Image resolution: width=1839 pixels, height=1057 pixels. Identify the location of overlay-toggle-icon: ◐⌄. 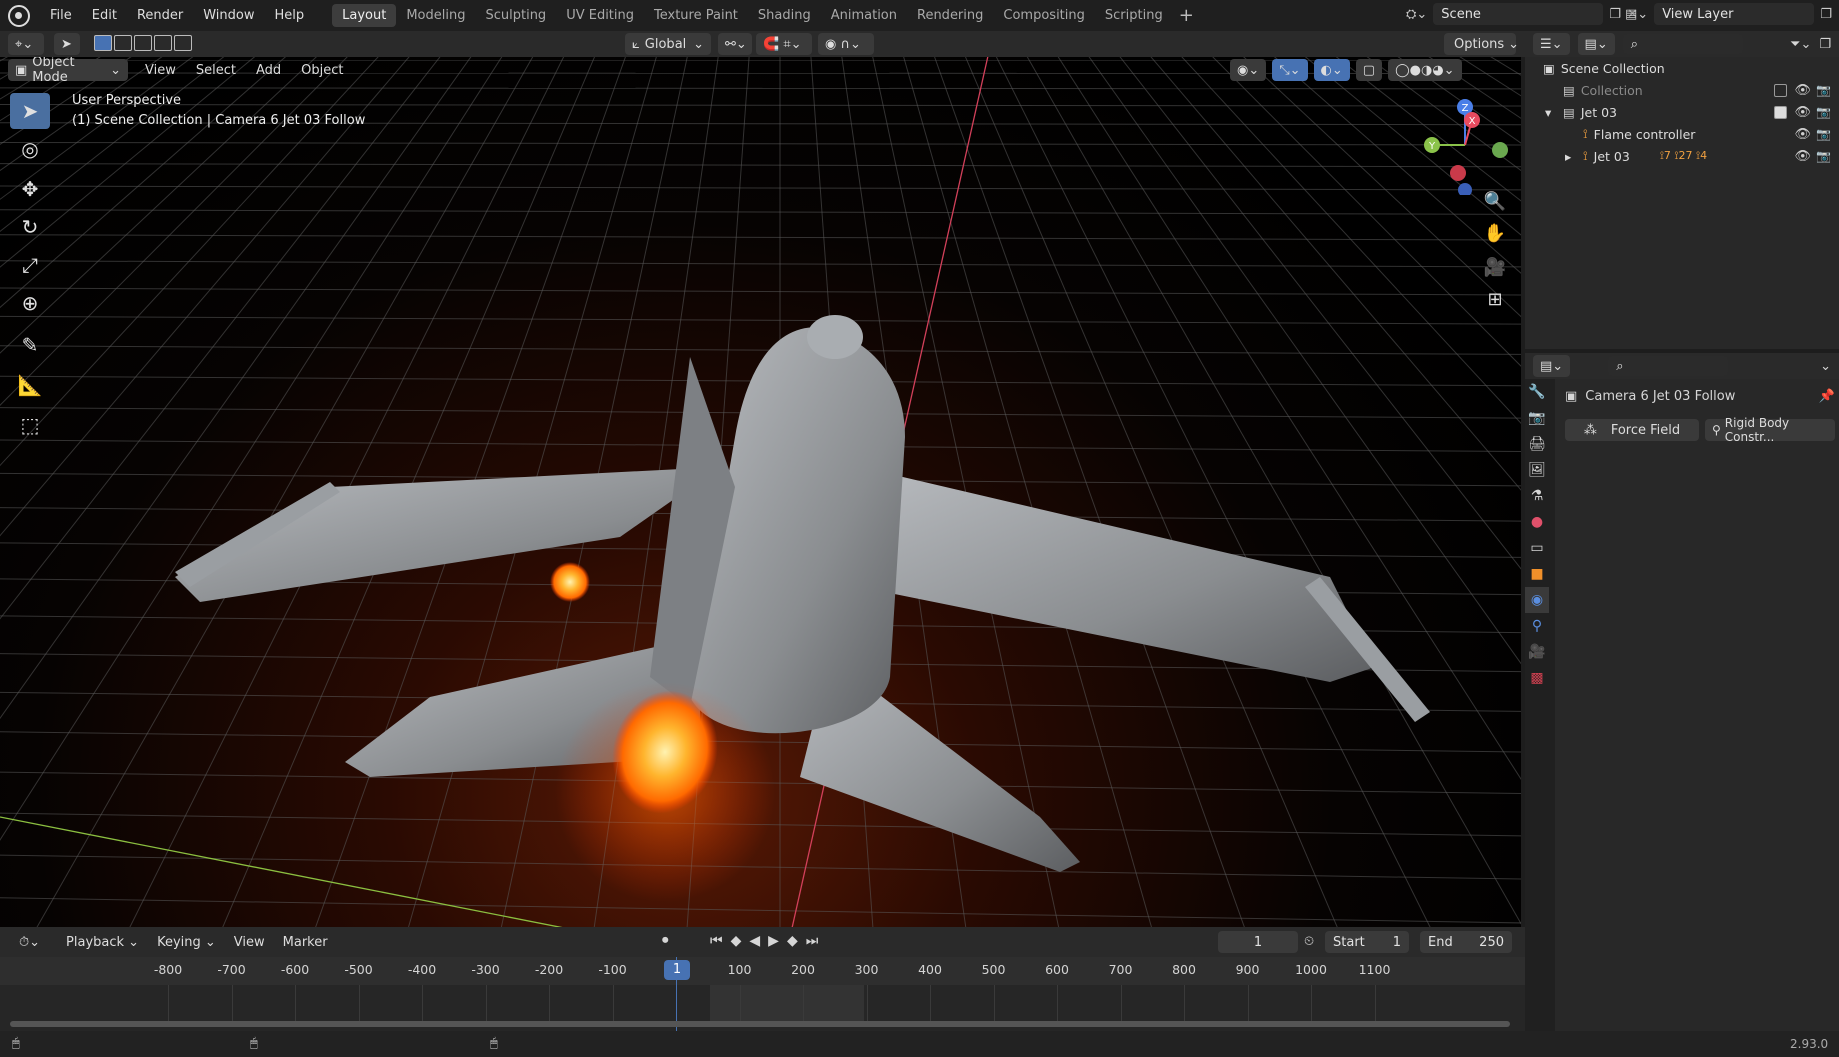
(1331, 70).